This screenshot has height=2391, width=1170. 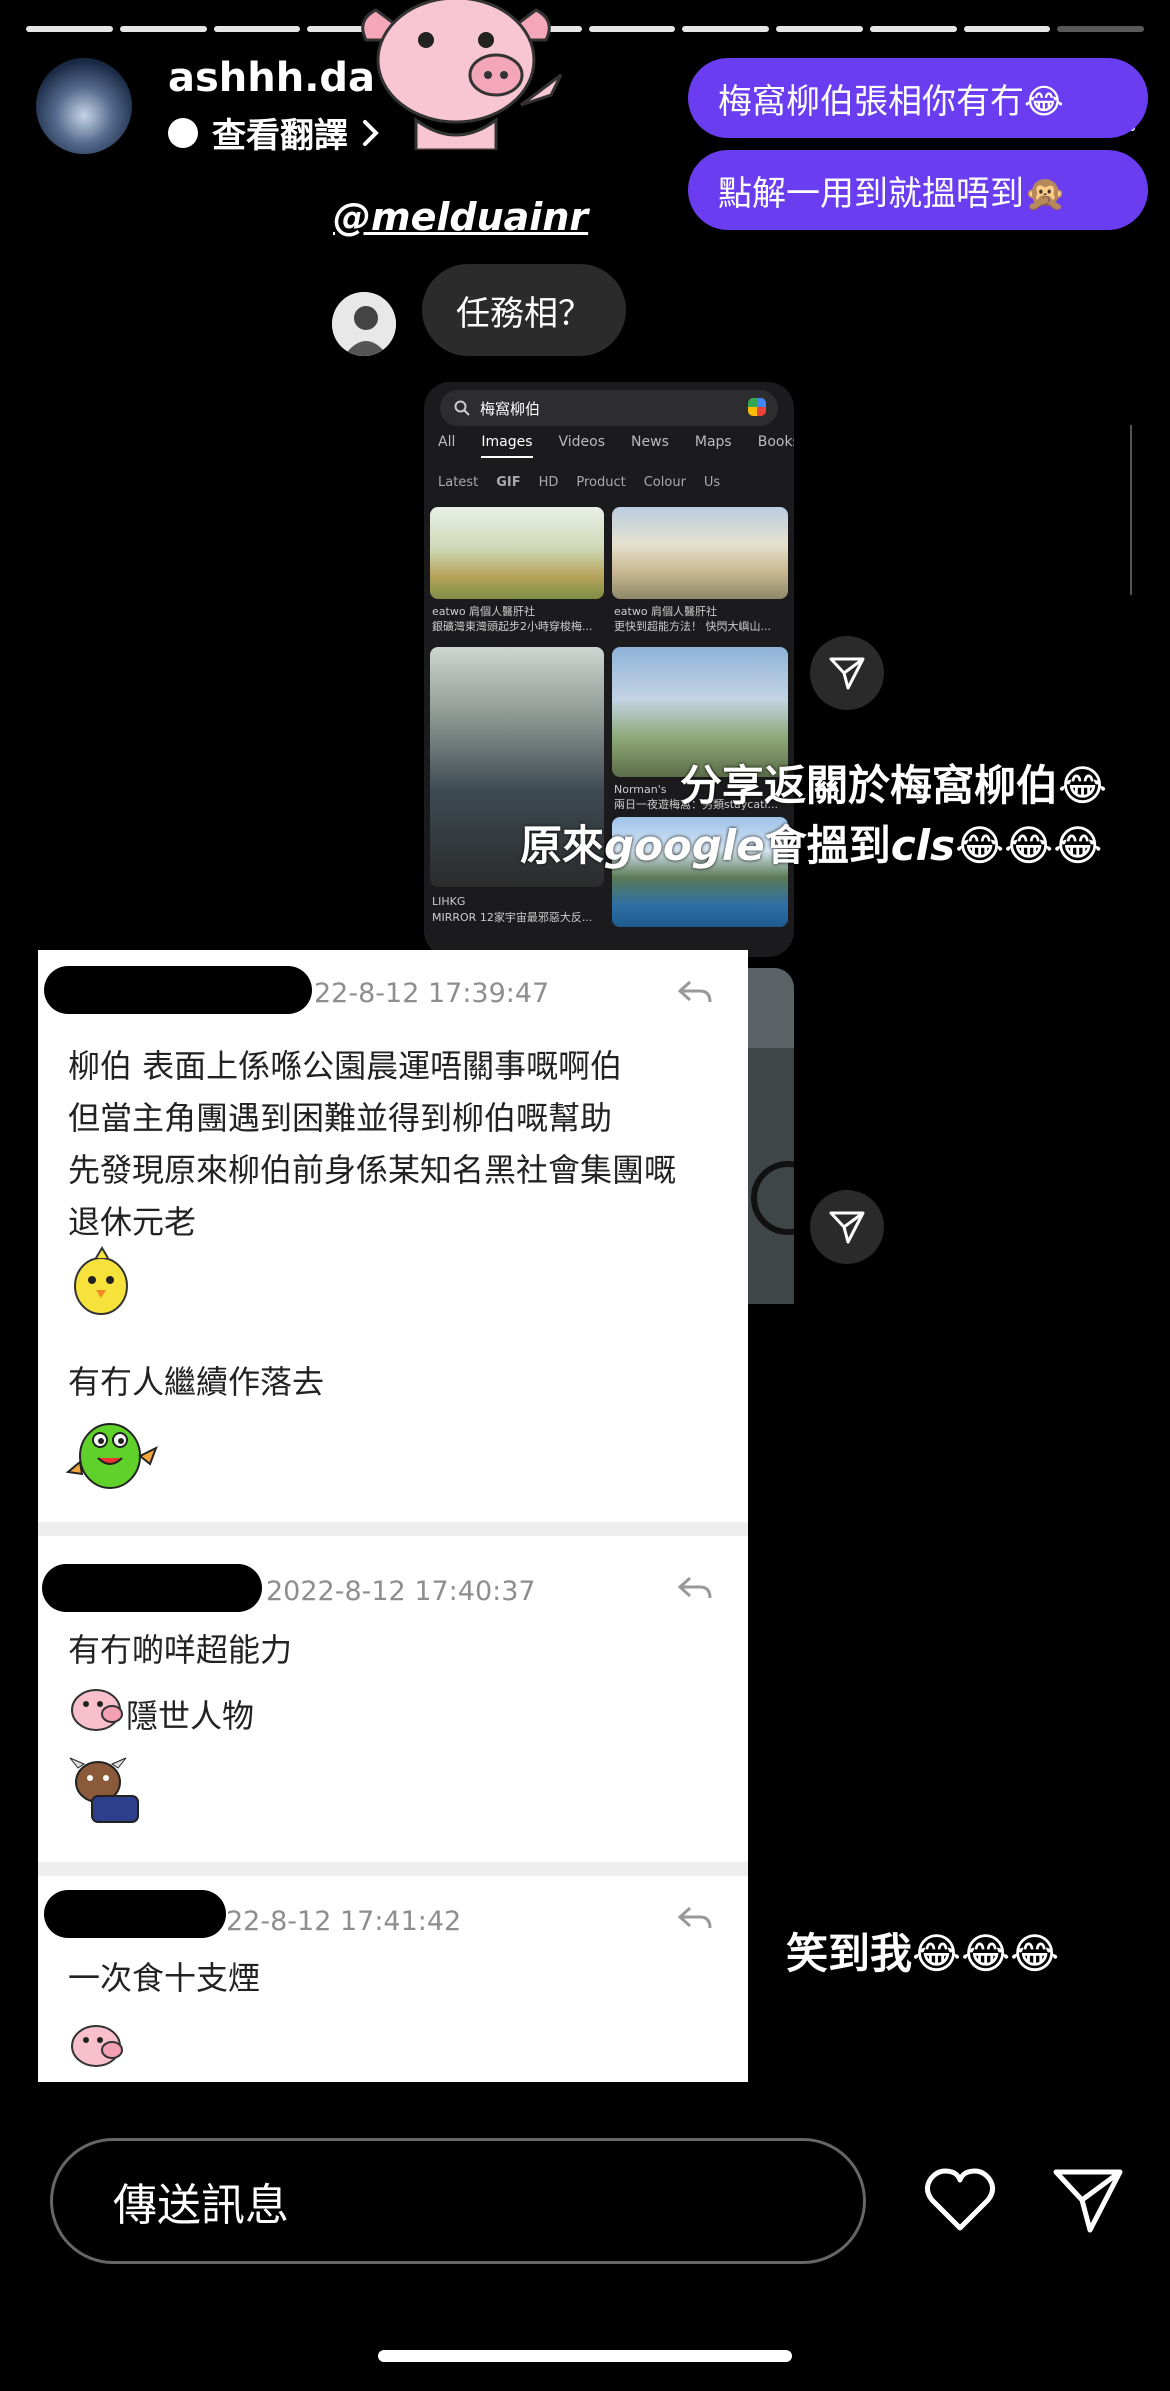 What do you see at coordinates (280, 136) in the screenshot?
I see `translate-label: 查看翻譯` at bounding box center [280, 136].